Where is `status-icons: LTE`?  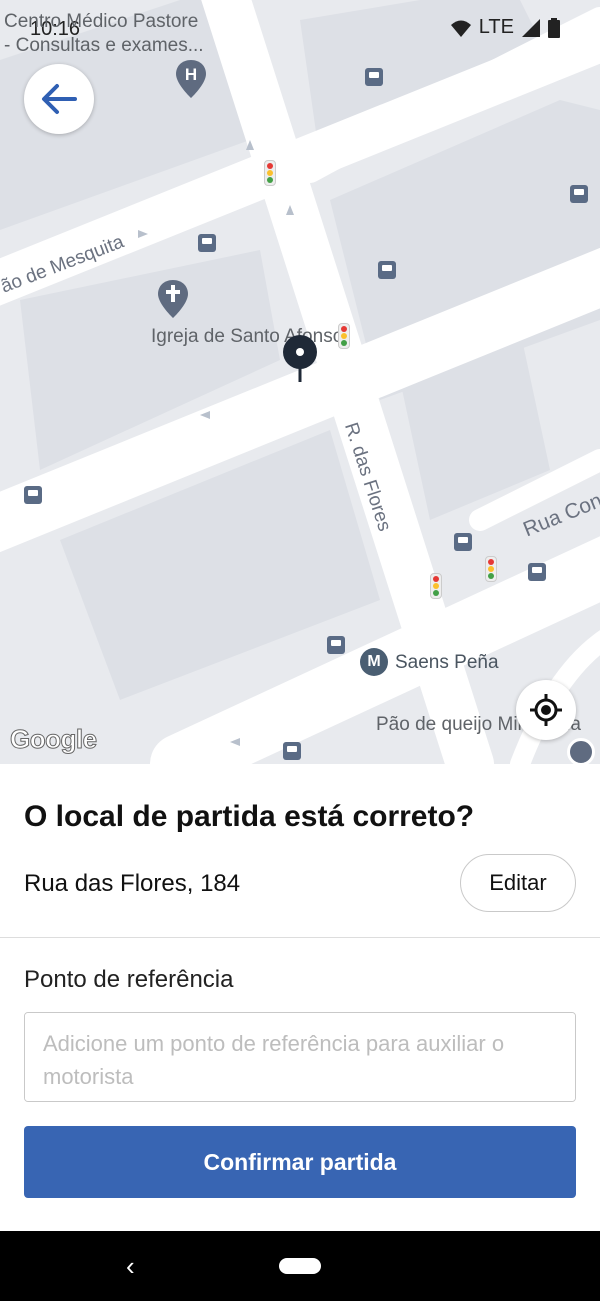
status-icons: LTE is located at coordinates (505, 27).